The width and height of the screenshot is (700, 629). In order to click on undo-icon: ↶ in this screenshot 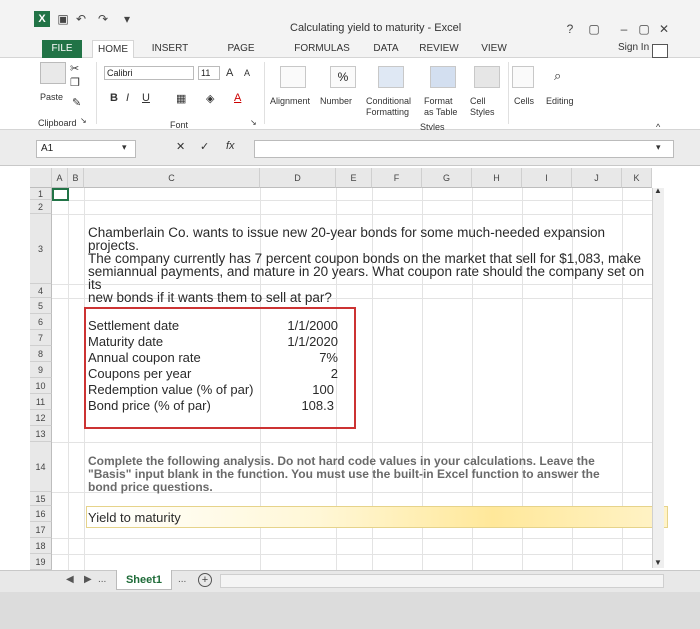, I will do `click(81, 19)`.